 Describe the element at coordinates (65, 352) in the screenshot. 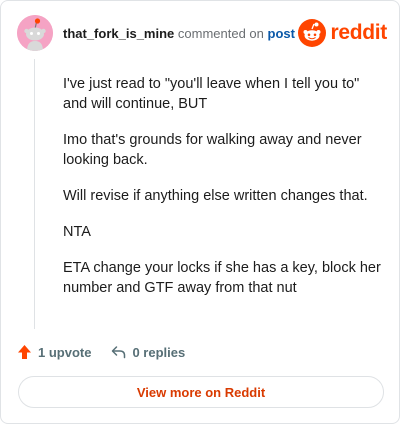

I see `upvote-count: 1 upvote` at that location.